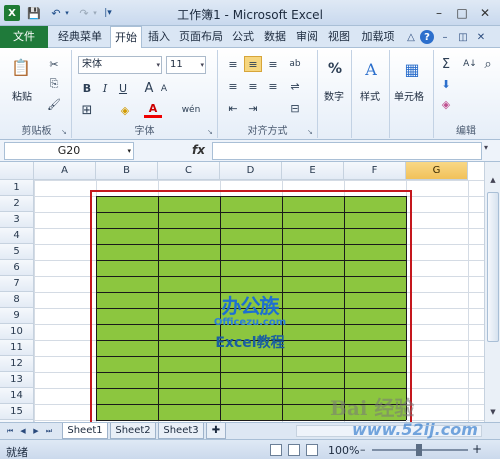 This screenshot has width=500, height=459. What do you see at coordinates (312, 450) in the screenshot?
I see `page-break-view-icon` at bounding box center [312, 450].